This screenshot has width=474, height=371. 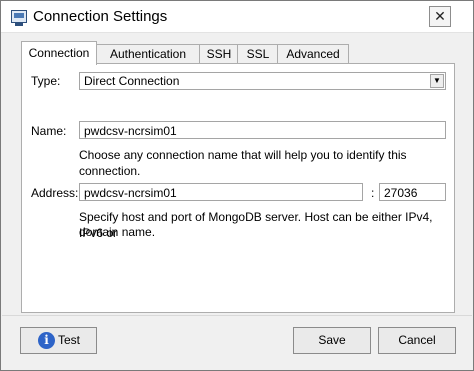 I want to click on address-label: Address:, so click(x=55, y=193).